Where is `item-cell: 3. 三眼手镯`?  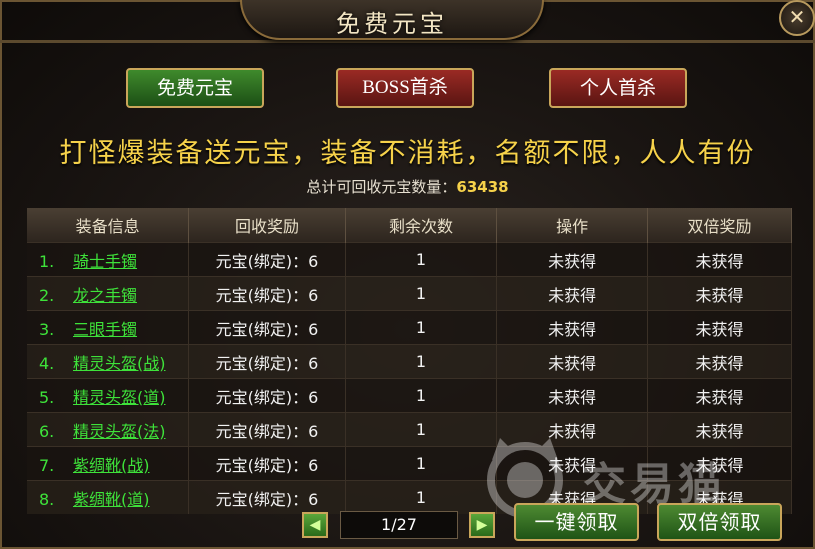
item-cell: 3. 三眼手镯 is located at coordinates (108, 327).